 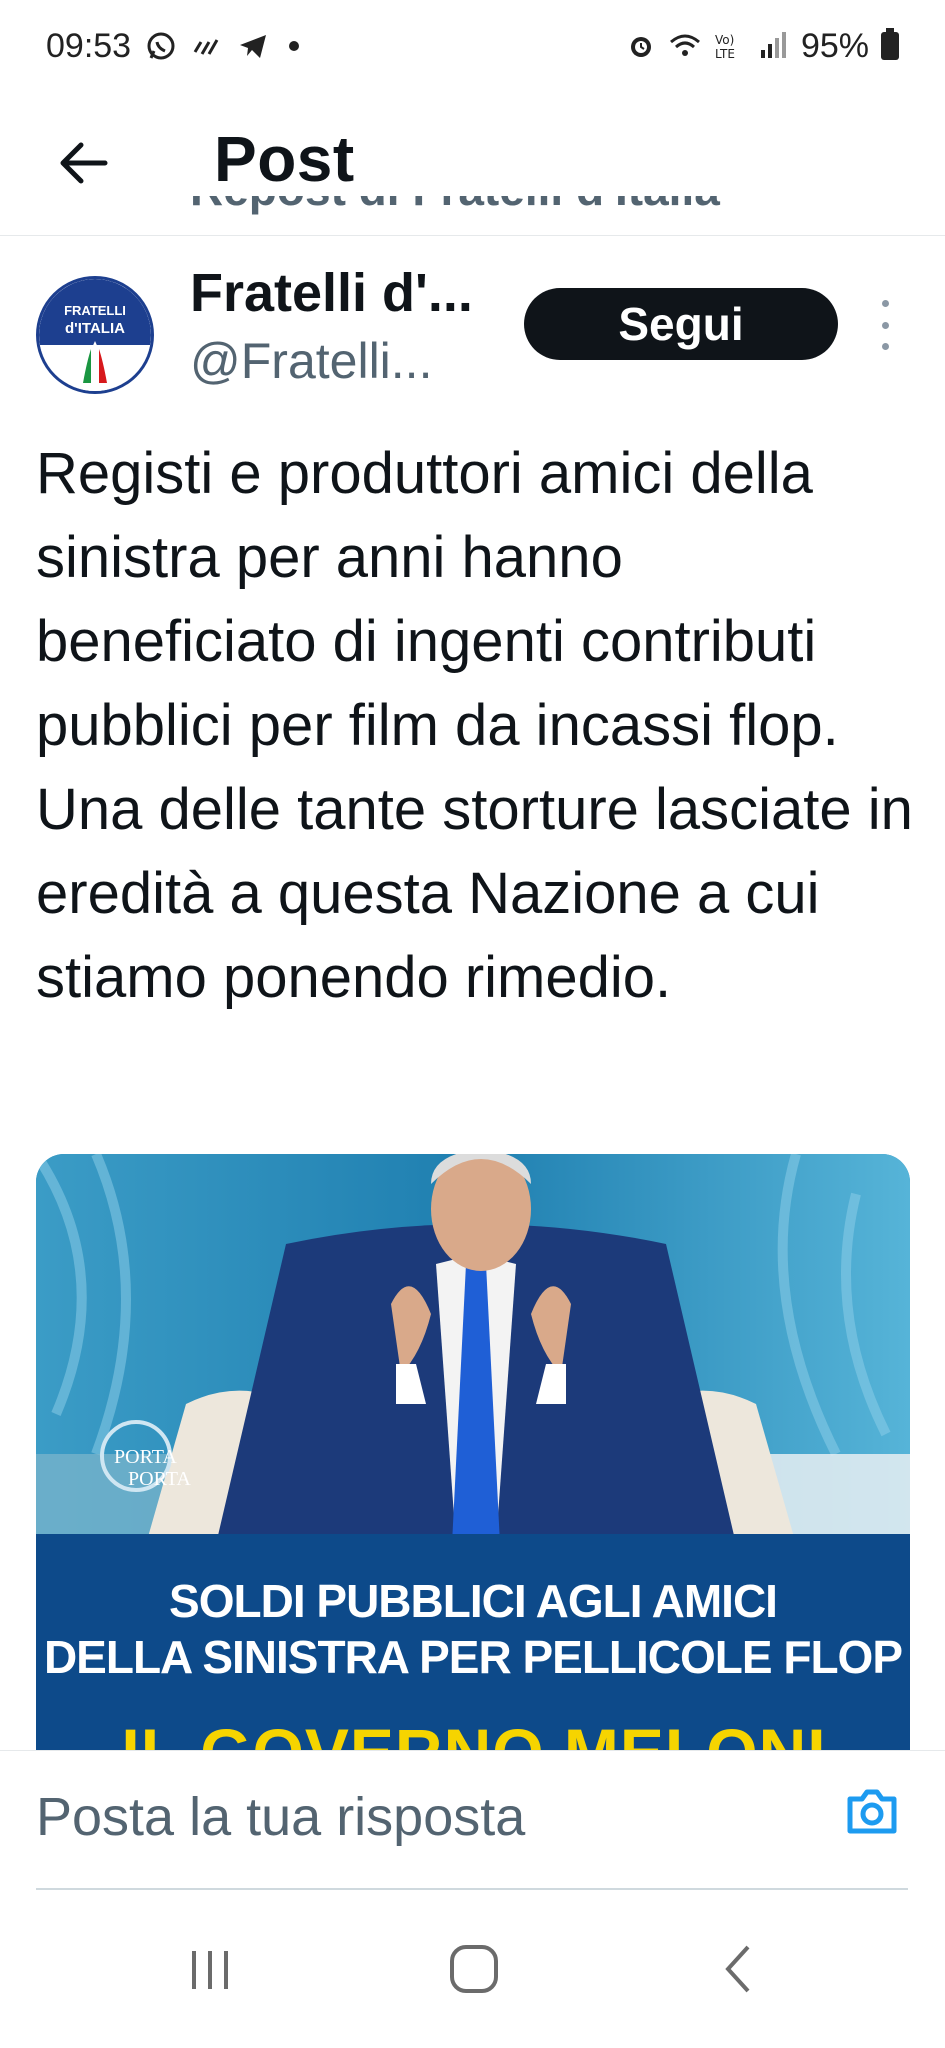 I want to click on arrow-left-icon, so click(x=84, y=163).